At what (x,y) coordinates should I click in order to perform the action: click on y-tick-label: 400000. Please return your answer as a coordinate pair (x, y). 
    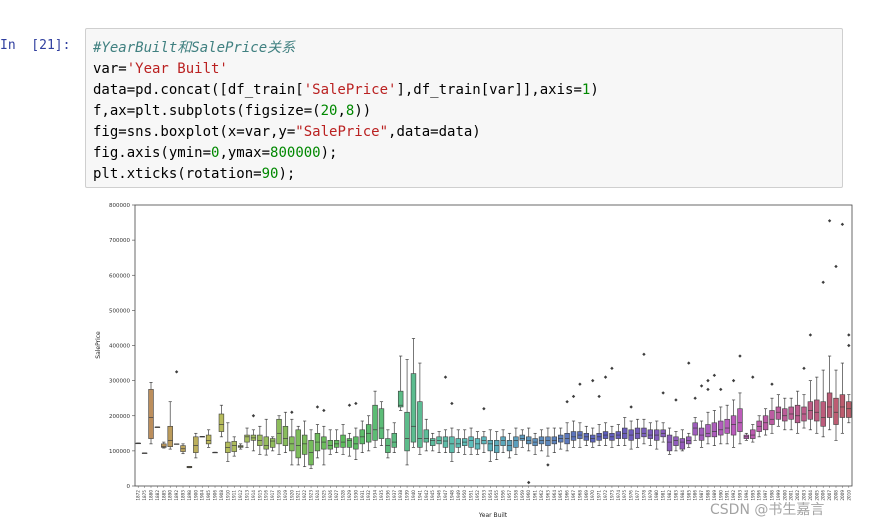
    Looking at the image, I should click on (119, 347).